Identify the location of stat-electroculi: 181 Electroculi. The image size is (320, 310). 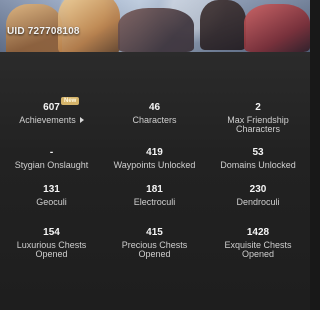
(154, 203).